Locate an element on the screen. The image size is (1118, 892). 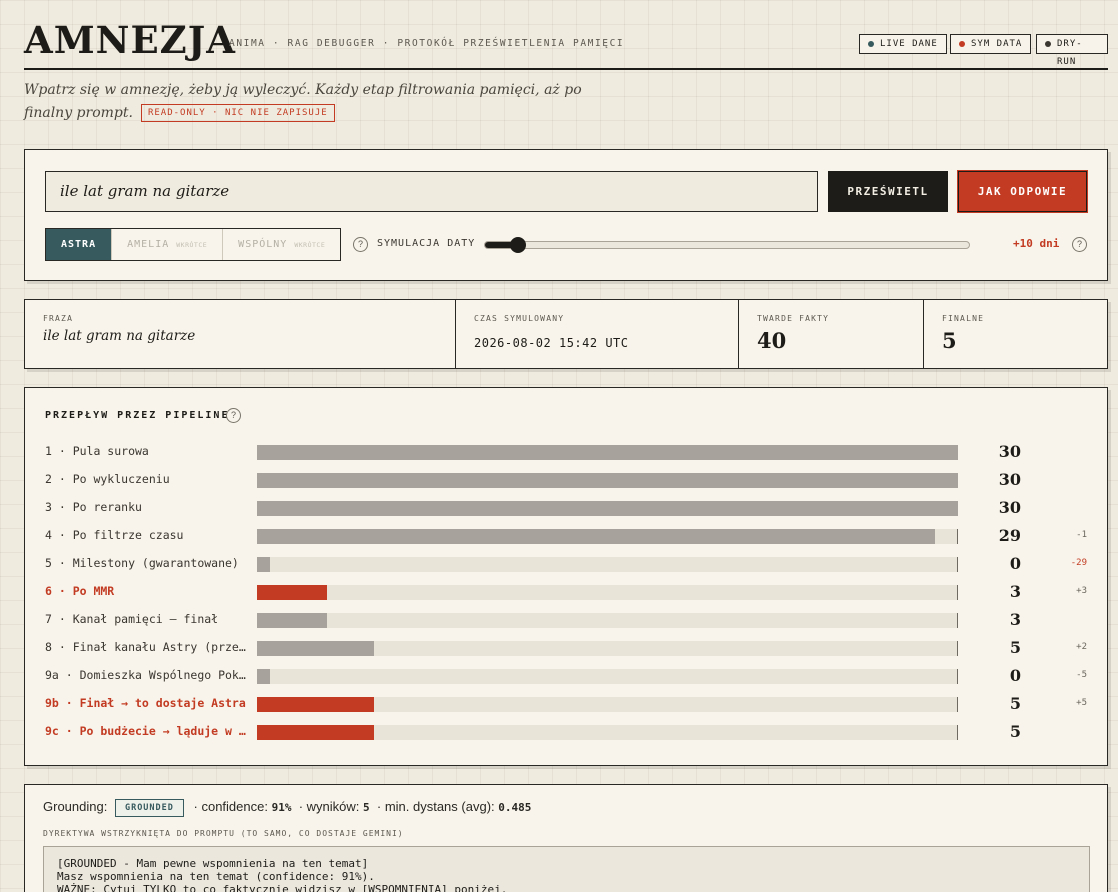
sim-value-help-icon: ? is located at coordinates (1079, 244).